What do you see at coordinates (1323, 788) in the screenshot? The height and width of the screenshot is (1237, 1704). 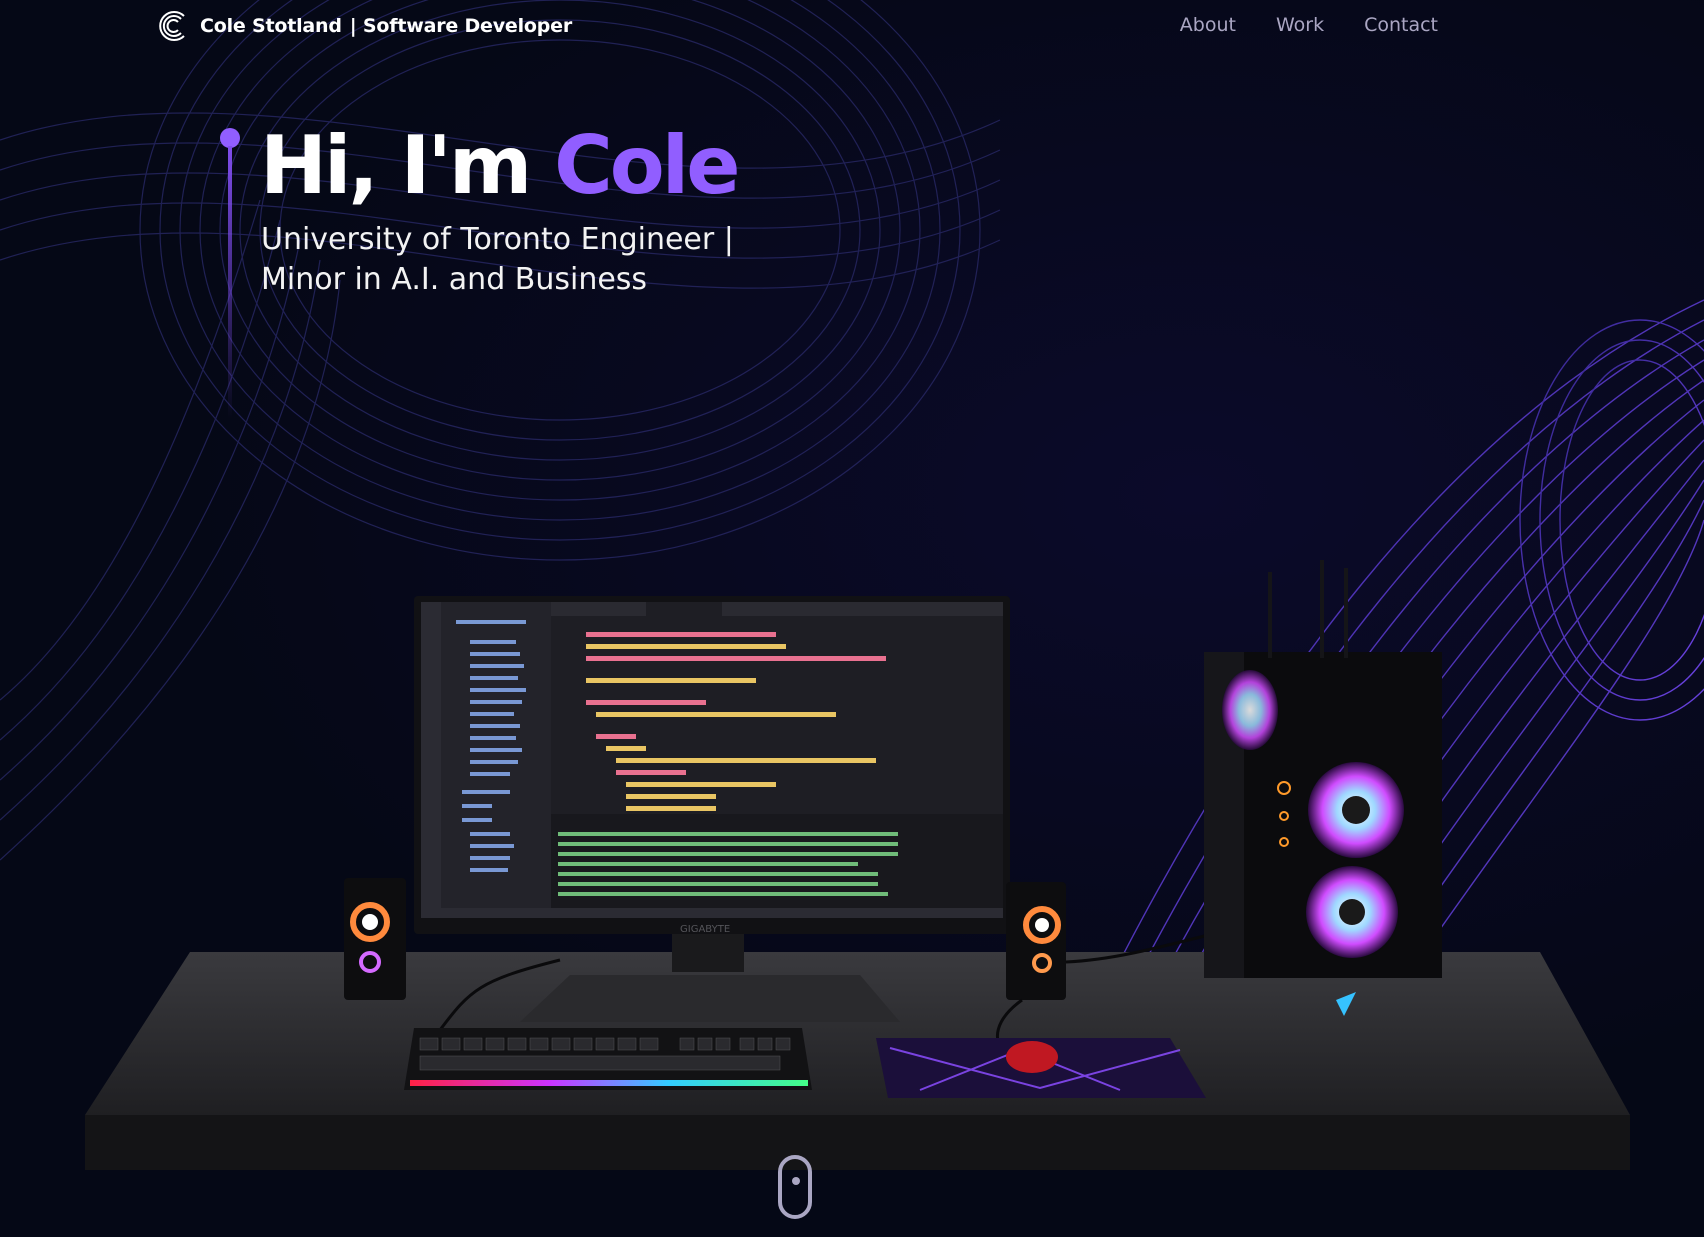 I see `pc-tower` at bounding box center [1323, 788].